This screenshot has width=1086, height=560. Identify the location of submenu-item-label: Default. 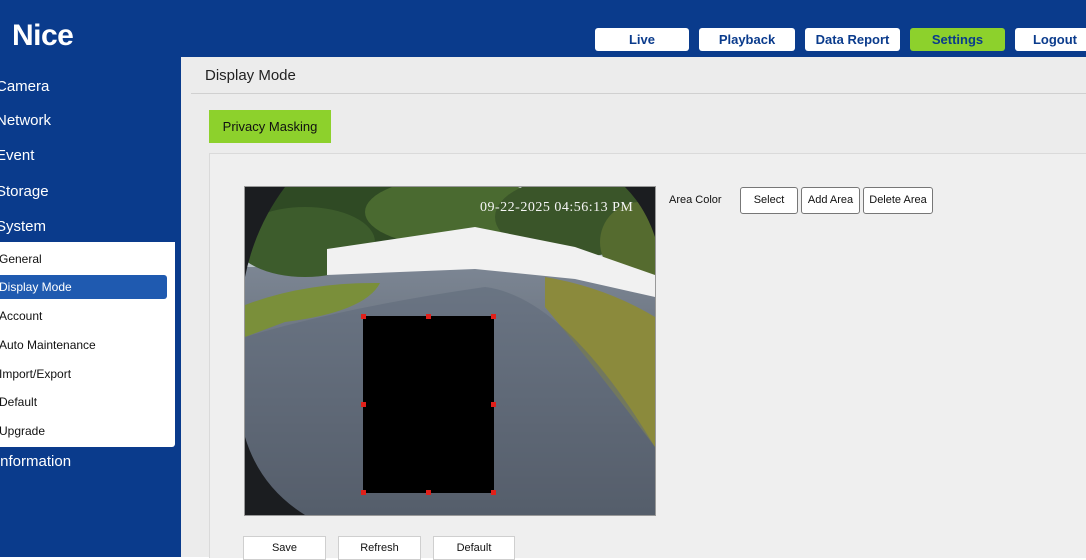
(19, 402).